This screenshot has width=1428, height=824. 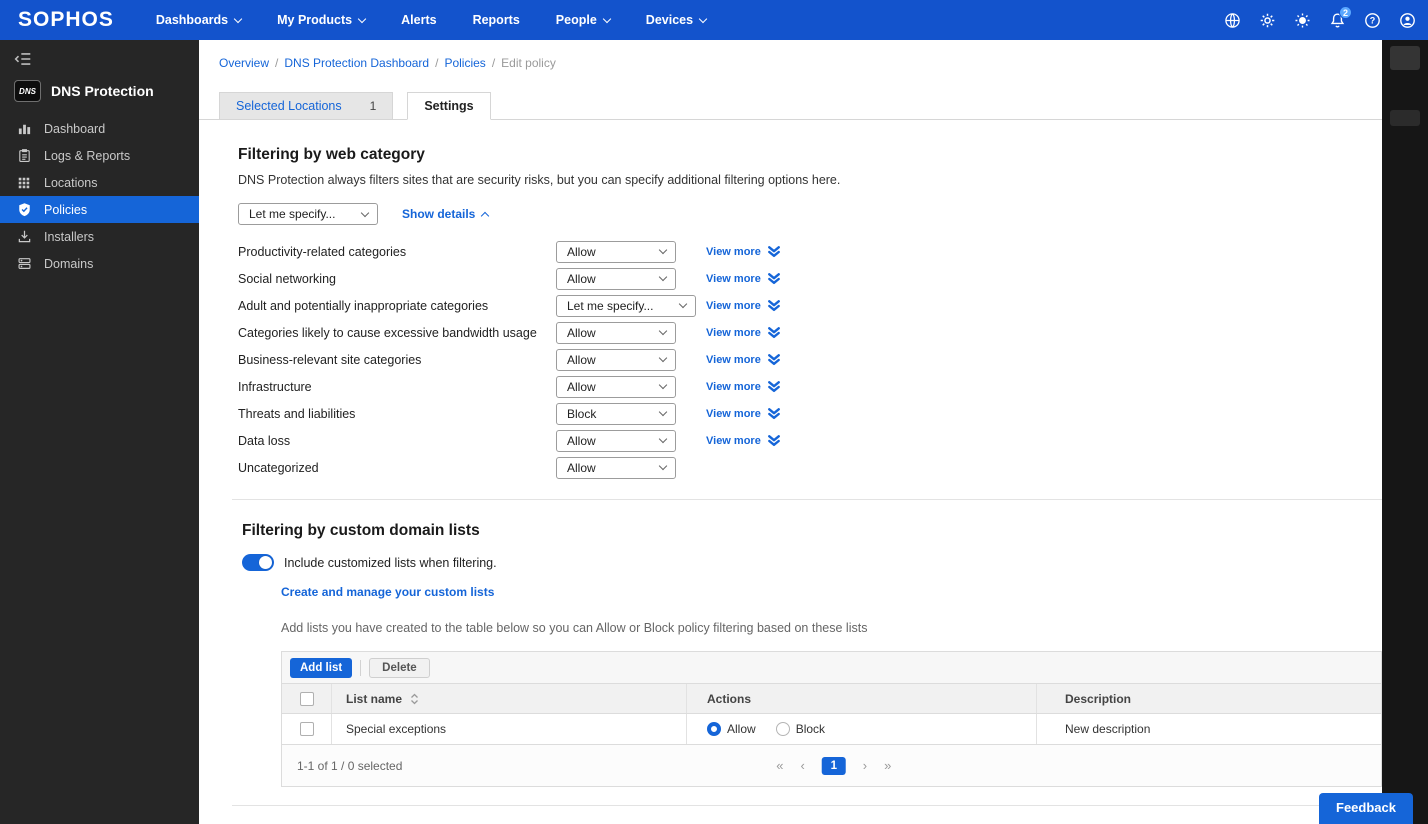 What do you see at coordinates (779, 765) in the screenshot?
I see `first-page-button: «` at bounding box center [779, 765].